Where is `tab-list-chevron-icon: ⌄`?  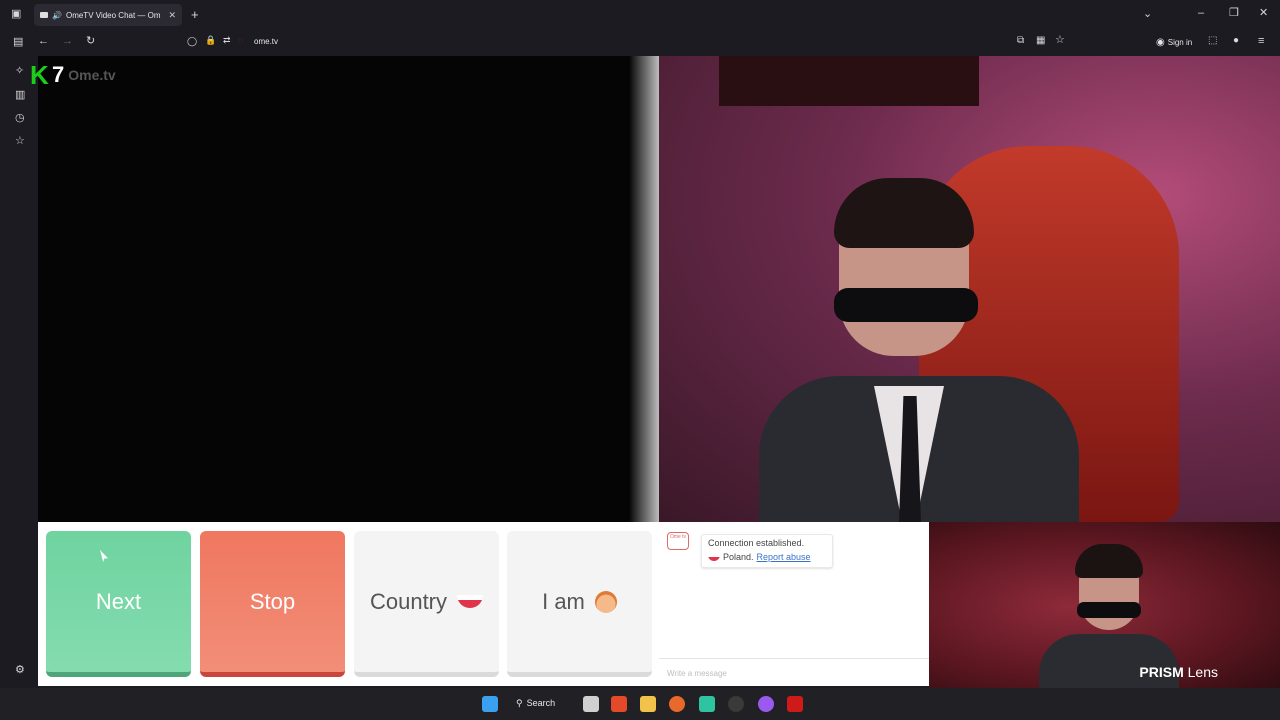
tab-list-chevron-icon: ⌄ is located at coordinates (1147, 14).